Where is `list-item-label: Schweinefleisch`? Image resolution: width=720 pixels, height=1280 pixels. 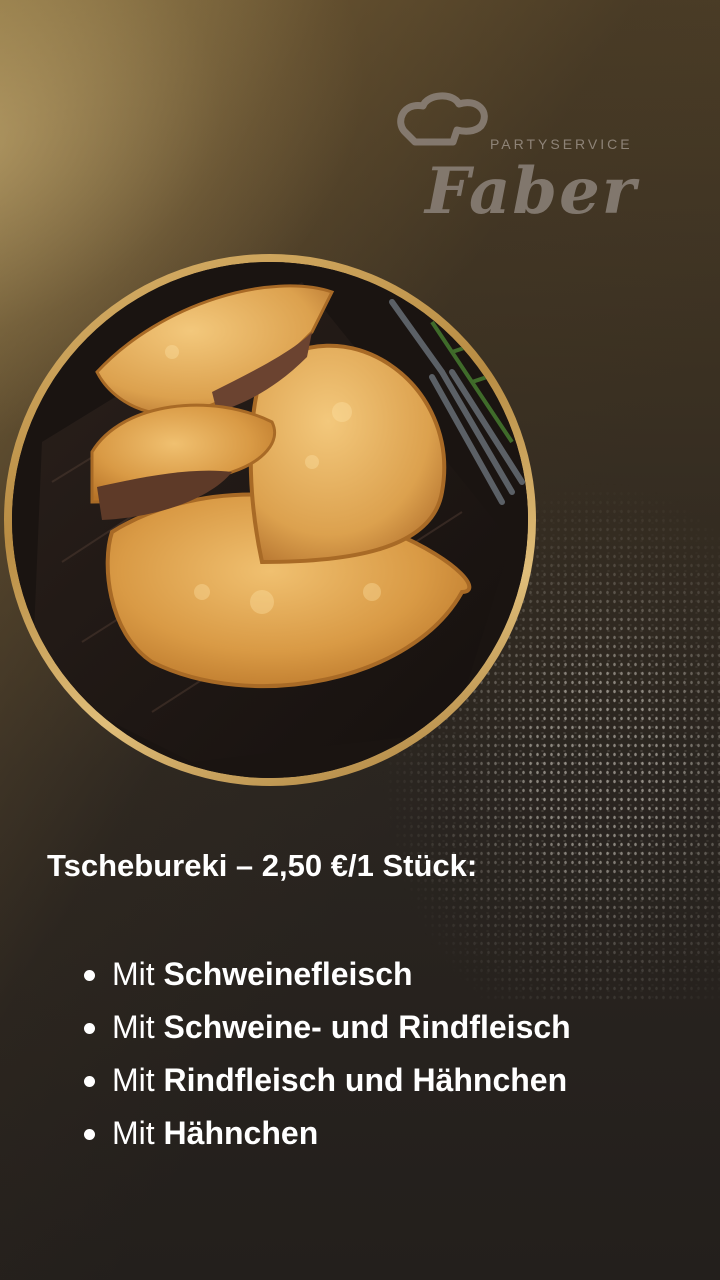
list-item-label: Schweinefleisch is located at coordinates (288, 974).